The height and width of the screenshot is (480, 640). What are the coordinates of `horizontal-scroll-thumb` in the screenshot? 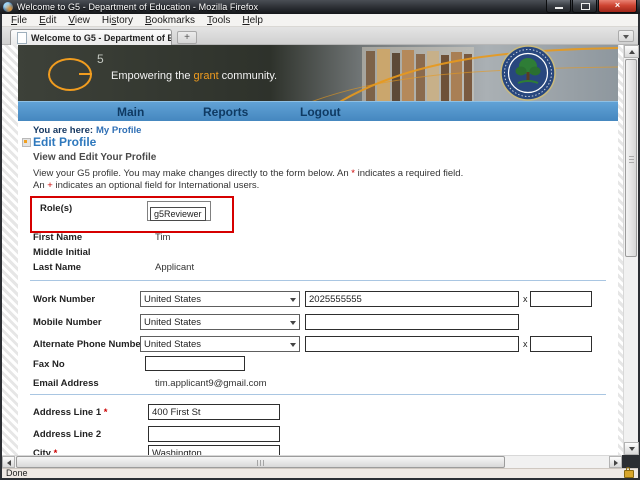 It's located at (260, 462).